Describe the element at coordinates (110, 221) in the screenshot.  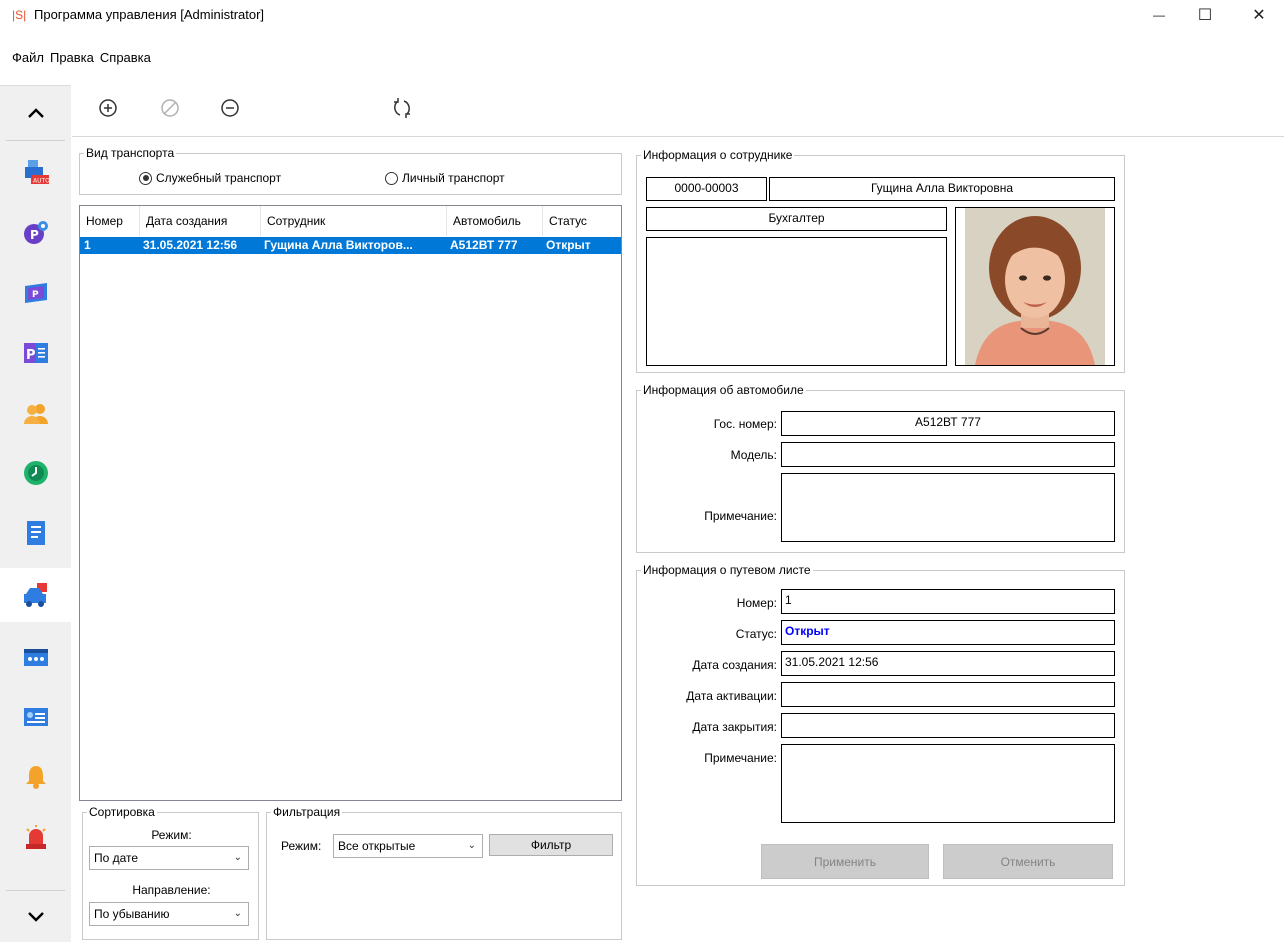
I see `column-header-number: Номер` at that location.